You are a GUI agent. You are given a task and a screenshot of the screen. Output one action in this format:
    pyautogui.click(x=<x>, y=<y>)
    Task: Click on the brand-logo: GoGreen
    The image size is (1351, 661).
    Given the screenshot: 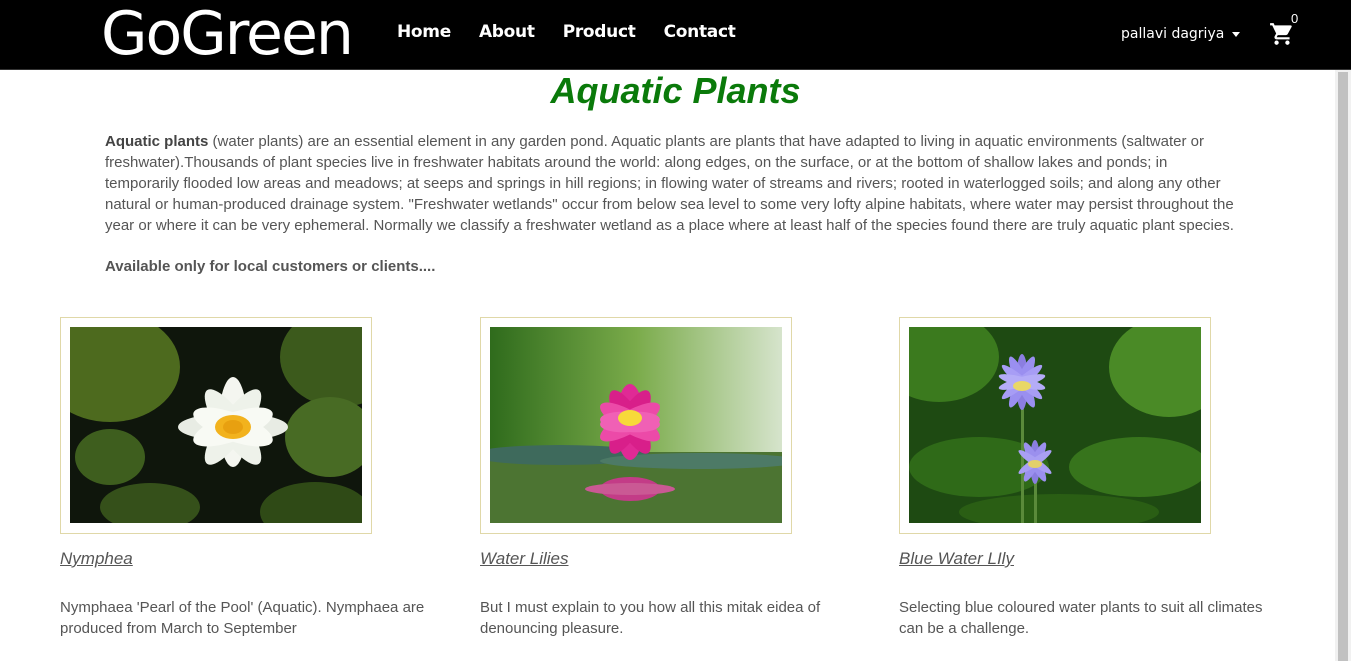 What is the action you would take?
    pyautogui.click(x=227, y=35)
    